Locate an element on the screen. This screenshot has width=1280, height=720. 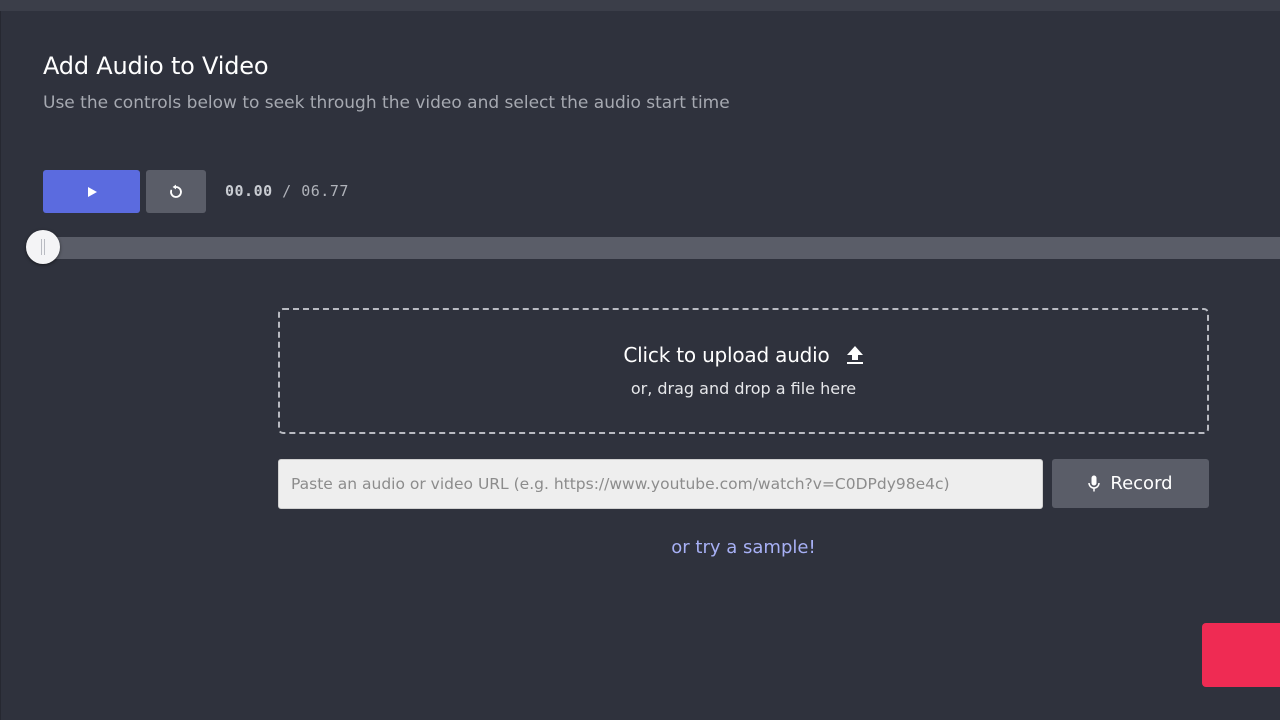
restart-button is located at coordinates (176, 191).